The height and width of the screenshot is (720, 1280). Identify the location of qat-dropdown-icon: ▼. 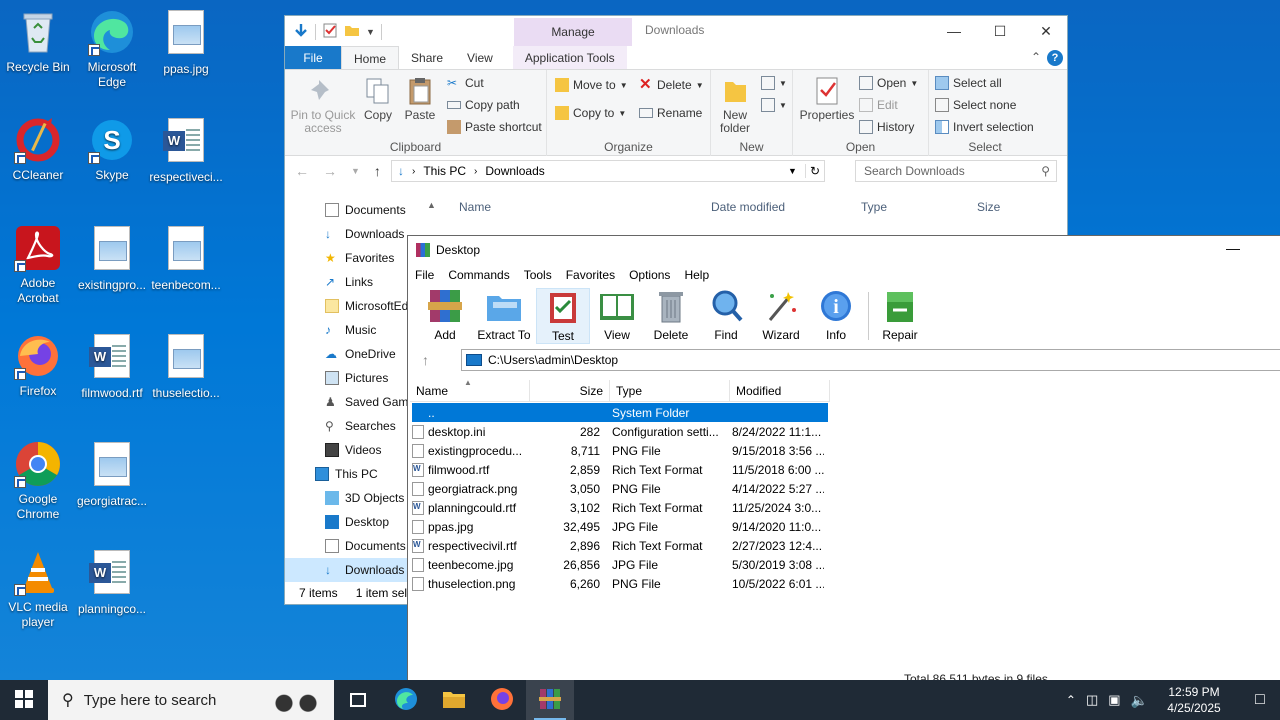
(370, 32).